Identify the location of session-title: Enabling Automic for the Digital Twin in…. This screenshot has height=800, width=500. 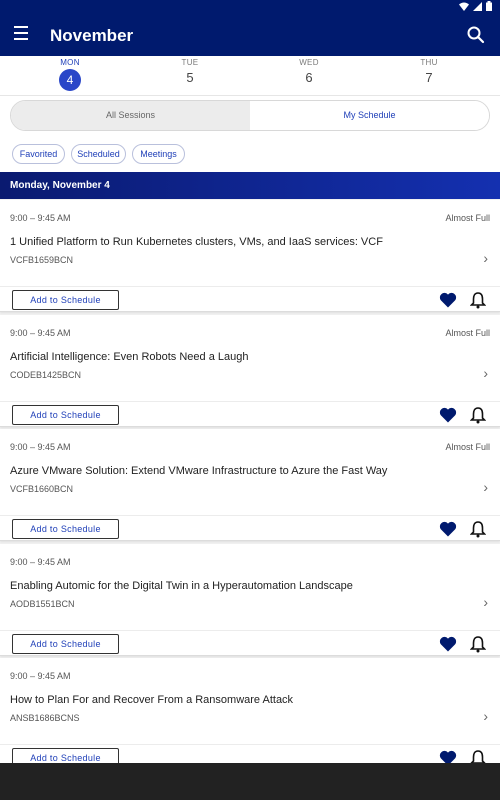
(181, 586).